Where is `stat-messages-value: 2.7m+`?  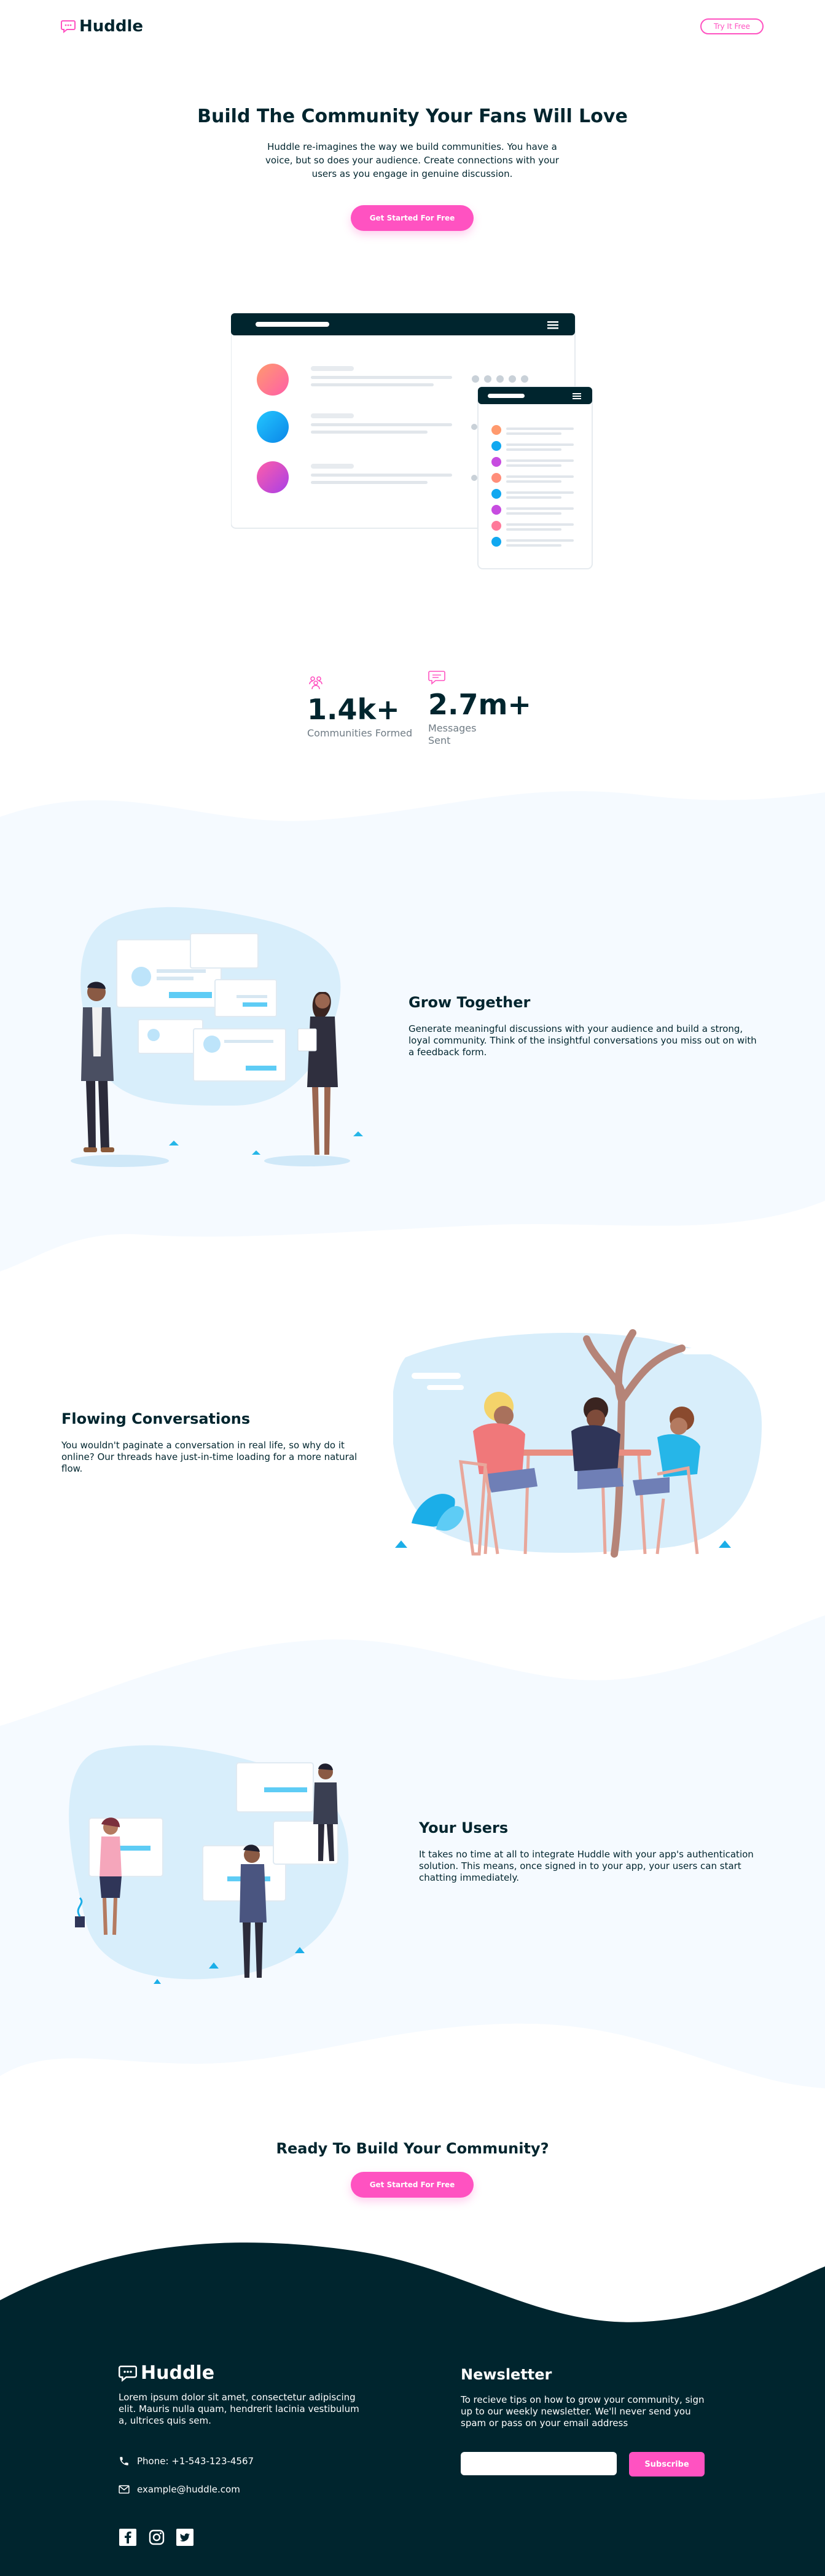 stat-messages-value: 2.7m+ is located at coordinates (479, 704).